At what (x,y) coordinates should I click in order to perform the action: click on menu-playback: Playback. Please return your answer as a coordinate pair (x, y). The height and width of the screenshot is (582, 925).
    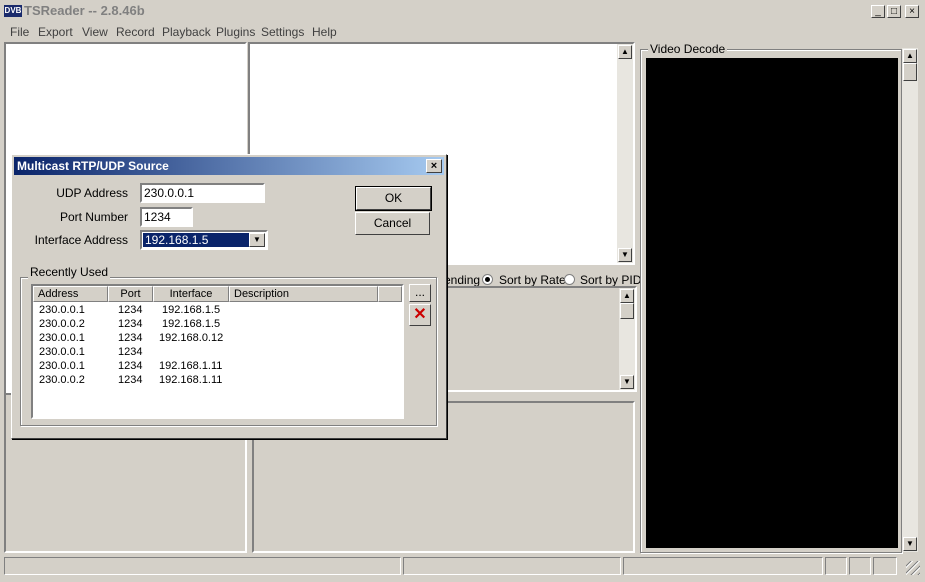
    Looking at the image, I should click on (186, 32).